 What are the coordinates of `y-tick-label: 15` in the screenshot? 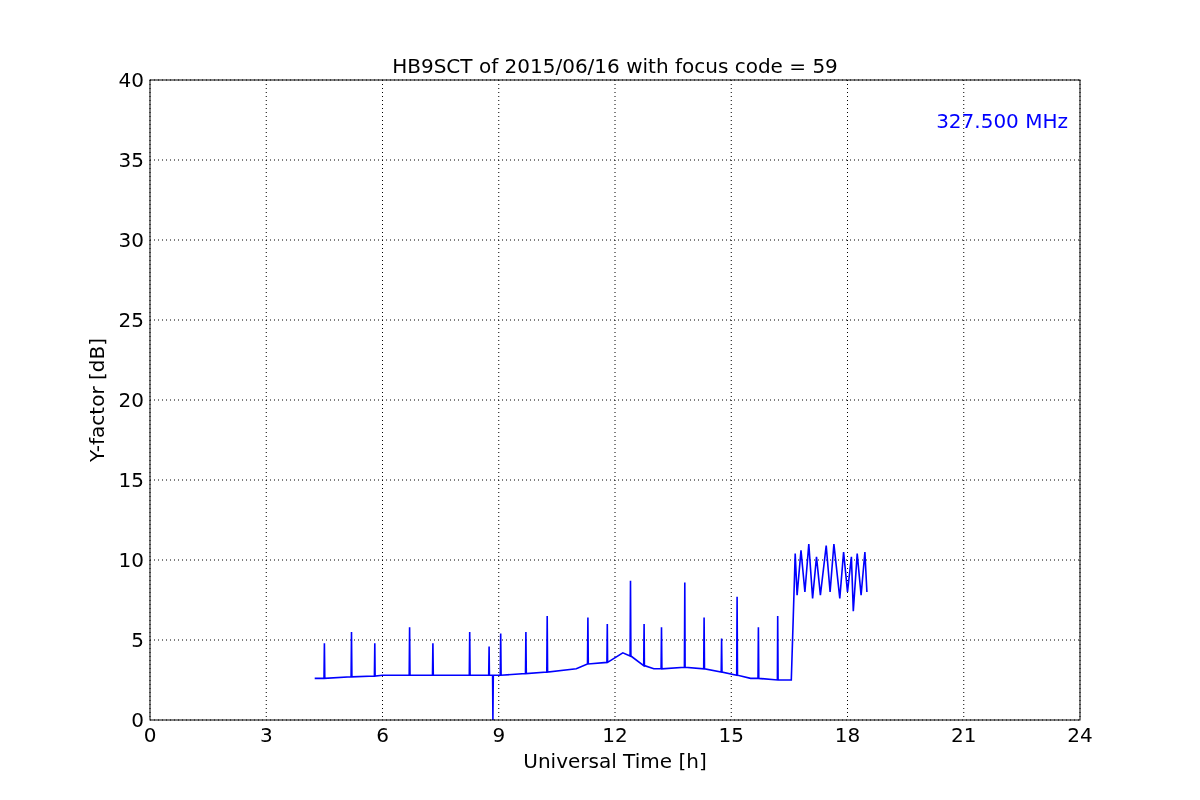 It's located at (131, 480).